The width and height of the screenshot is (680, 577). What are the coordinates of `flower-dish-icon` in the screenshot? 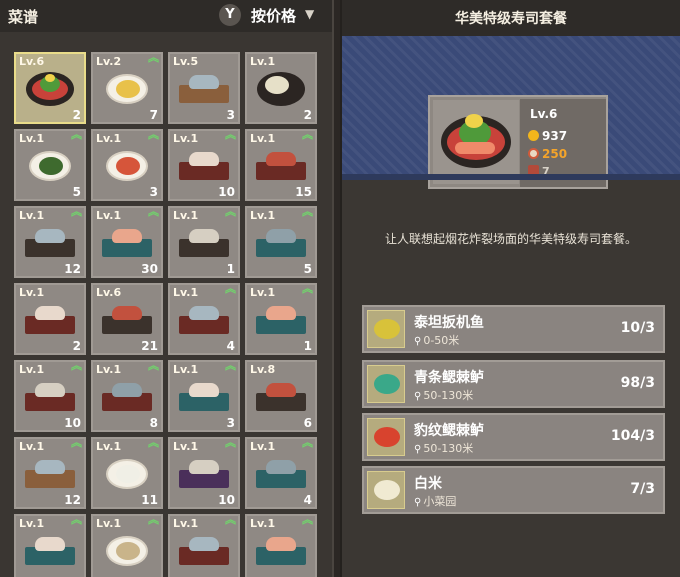 It's located at (281, 89).